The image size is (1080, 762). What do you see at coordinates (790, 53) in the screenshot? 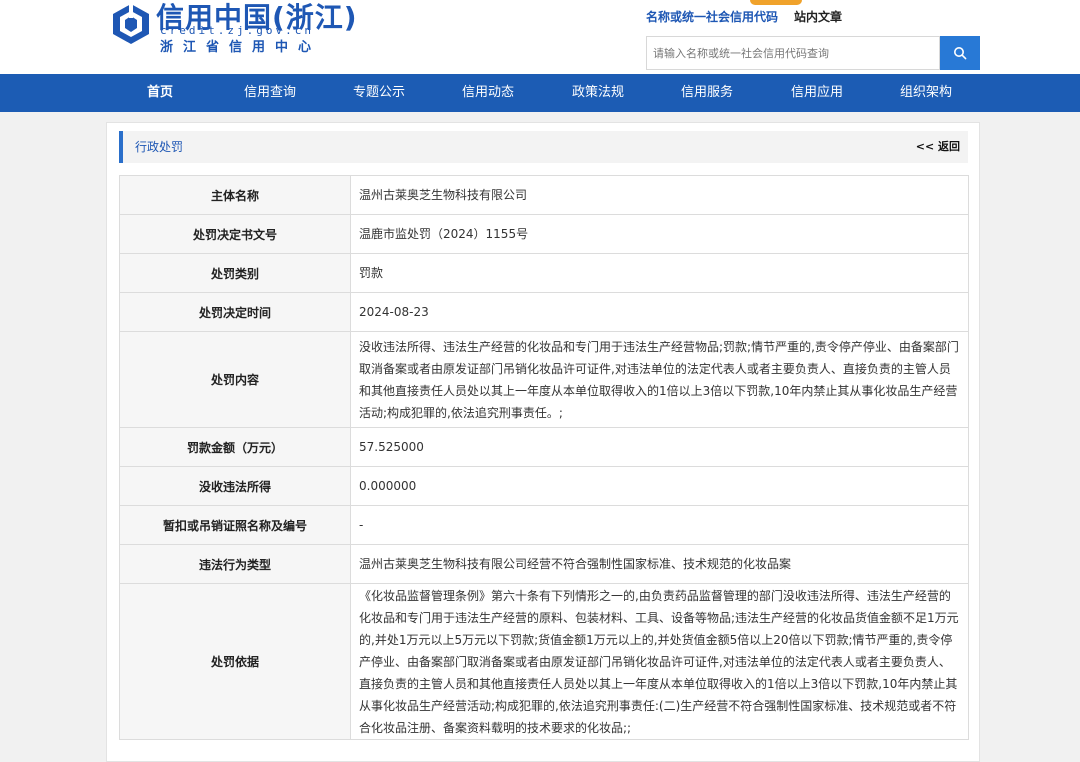
I see `search-input` at bounding box center [790, 53].